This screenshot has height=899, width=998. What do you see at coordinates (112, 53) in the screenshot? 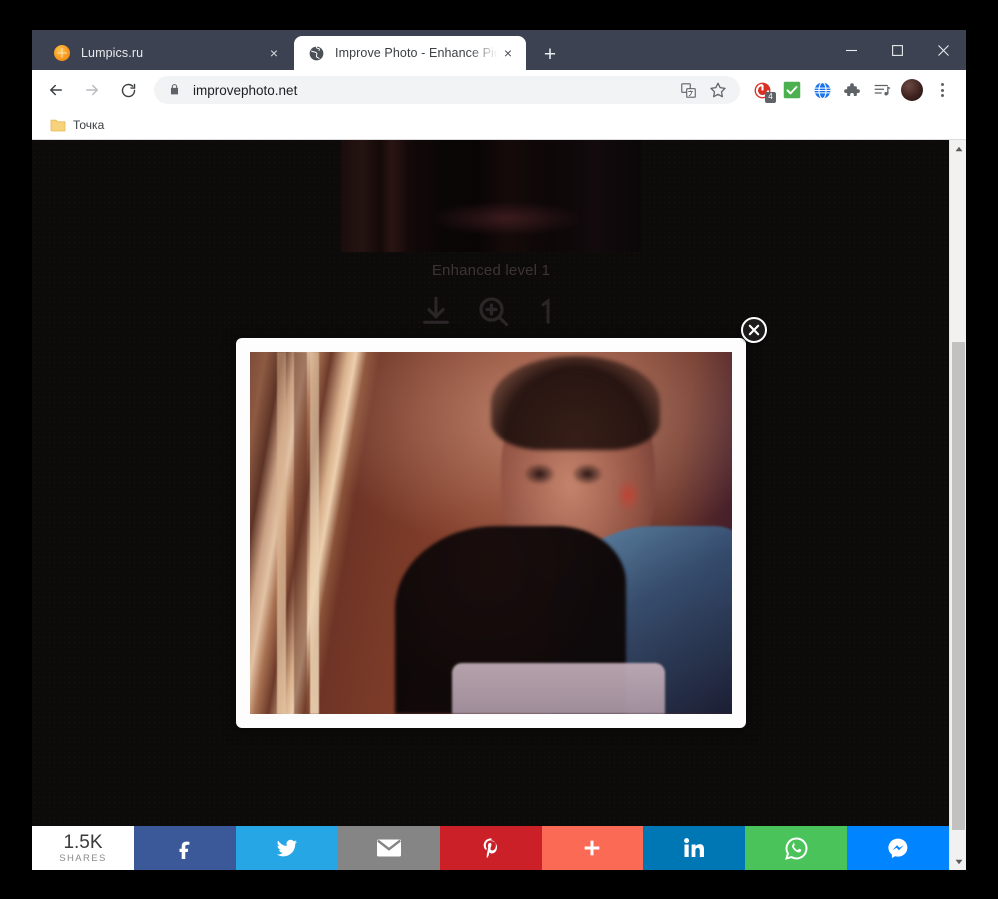
I see `tab-title: Lumpics.ru` at bounding box center [112, 53].